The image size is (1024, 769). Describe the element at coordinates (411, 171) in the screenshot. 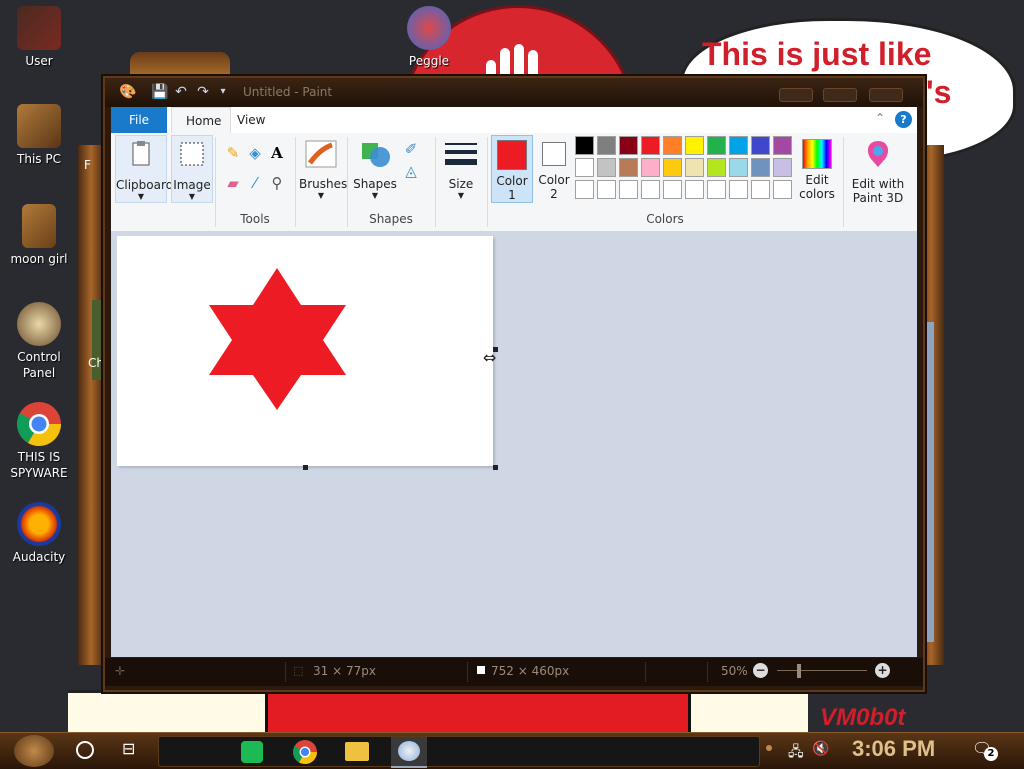

I see `fill-shape-icon: ◬` at that location.